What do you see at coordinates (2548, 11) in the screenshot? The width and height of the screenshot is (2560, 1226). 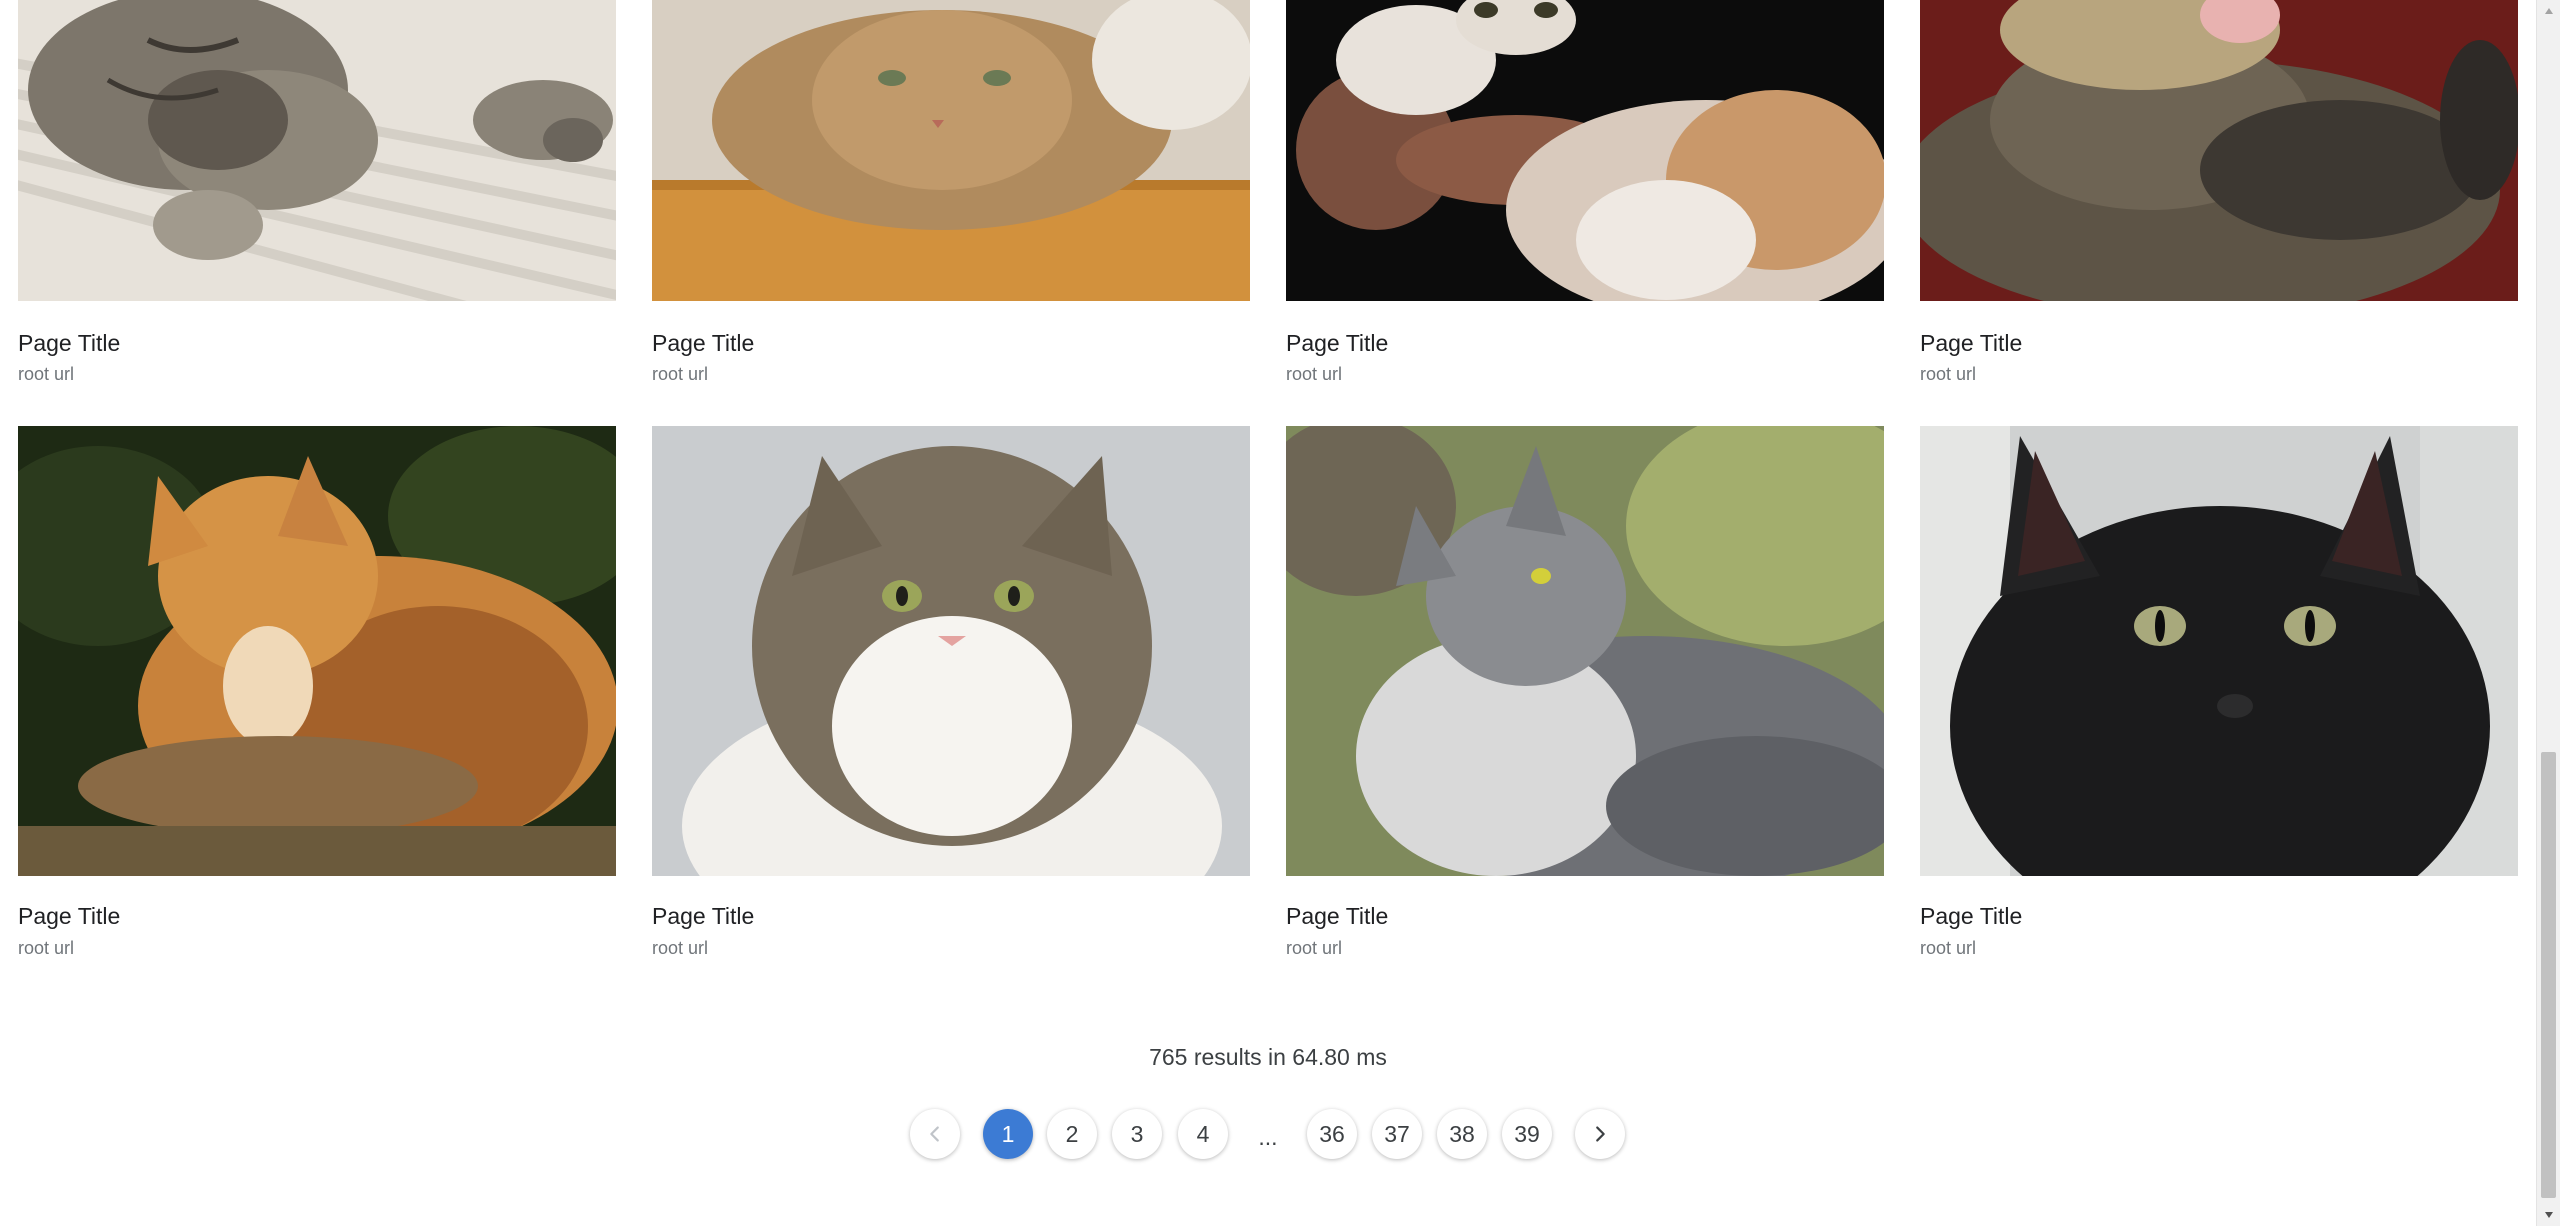 I see `scroll-up-arrow-icon` at bounding box center [2548, 11].